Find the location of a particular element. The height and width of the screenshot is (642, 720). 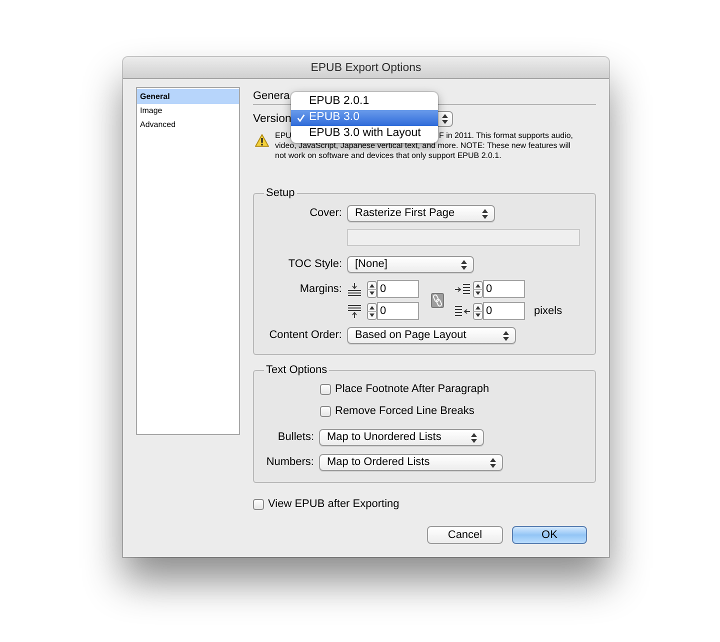

cover-select: Rasterize First Page is located at coordinates (421, 213).